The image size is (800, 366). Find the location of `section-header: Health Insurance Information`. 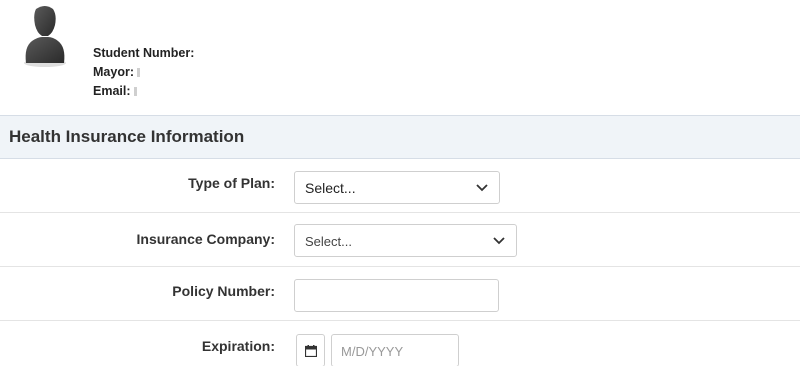

section-header: Health Insurance Information is located at coordinates (400, 137).